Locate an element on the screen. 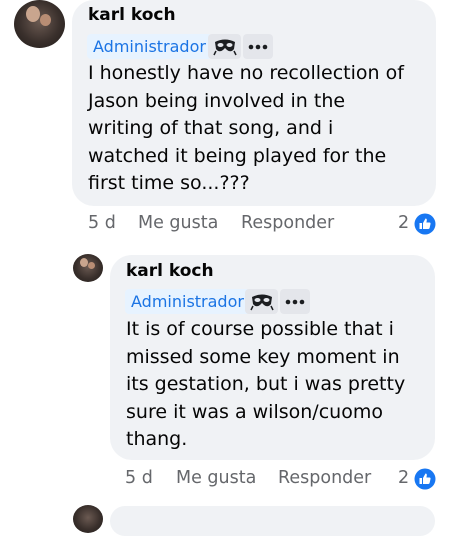  comment-text-line: writing of that song, and i is located at coordinates (211, 128).